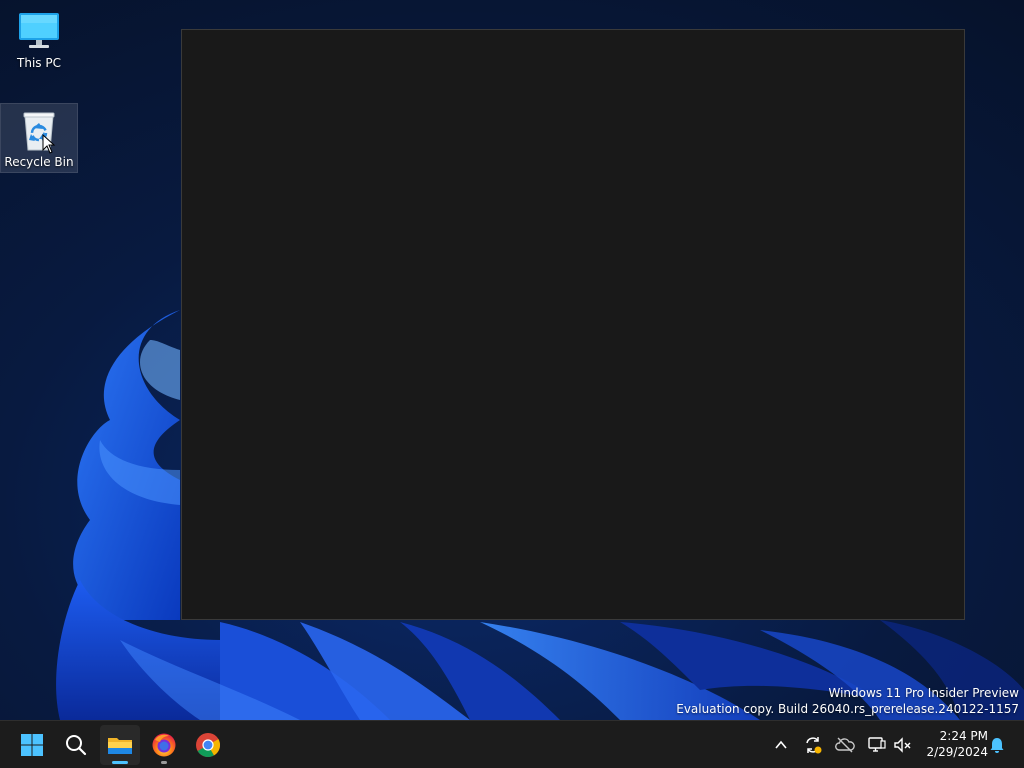 This screenshot has width=1024, height=768. I want to click on start-button, so click(32, 745).